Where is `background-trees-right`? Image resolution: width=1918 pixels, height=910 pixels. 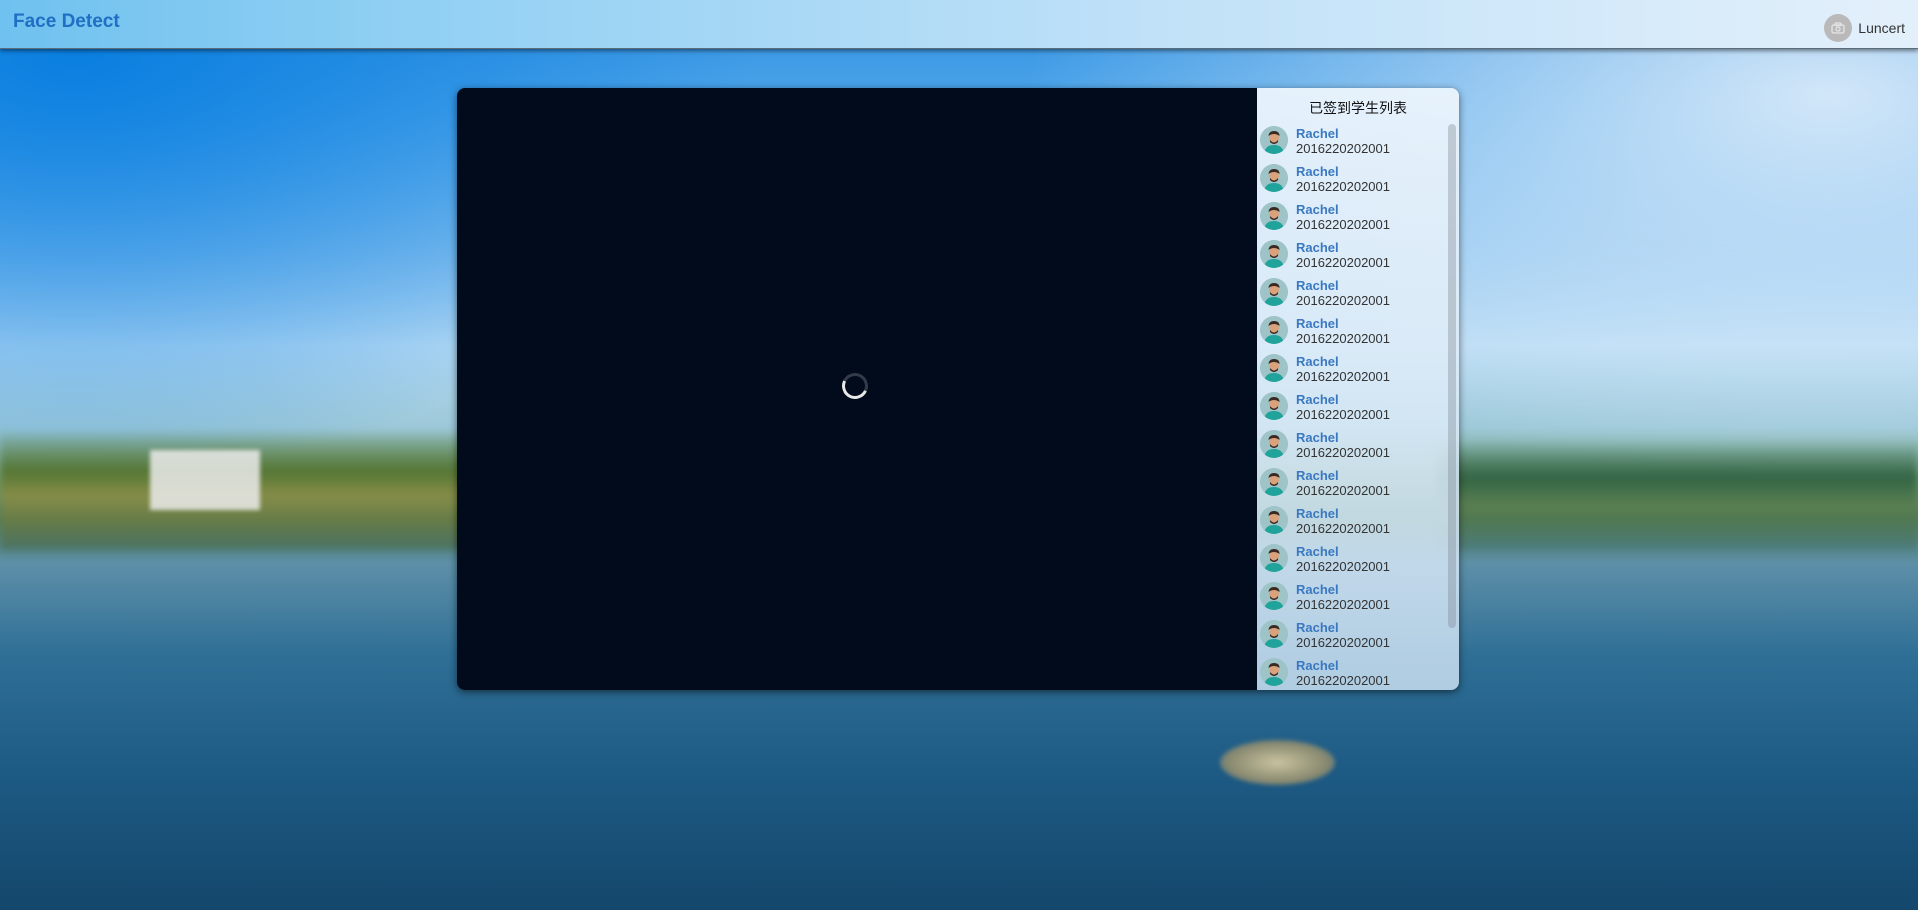
background-trees-right is located at coordinates (1678, 495).